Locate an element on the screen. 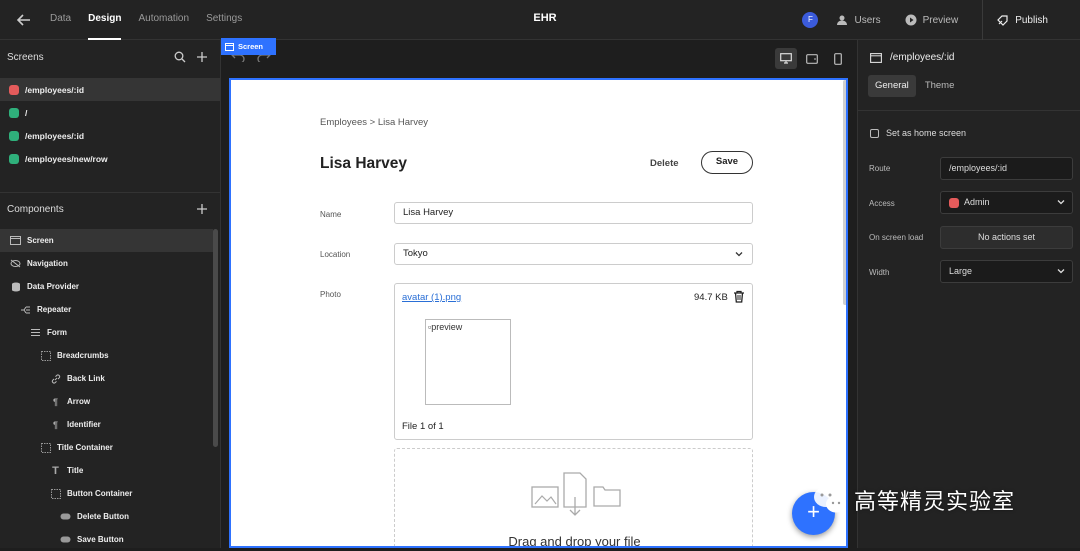 This screenshot has width=1080, height=551. access-color-dot is located at coordinates (954, 202).